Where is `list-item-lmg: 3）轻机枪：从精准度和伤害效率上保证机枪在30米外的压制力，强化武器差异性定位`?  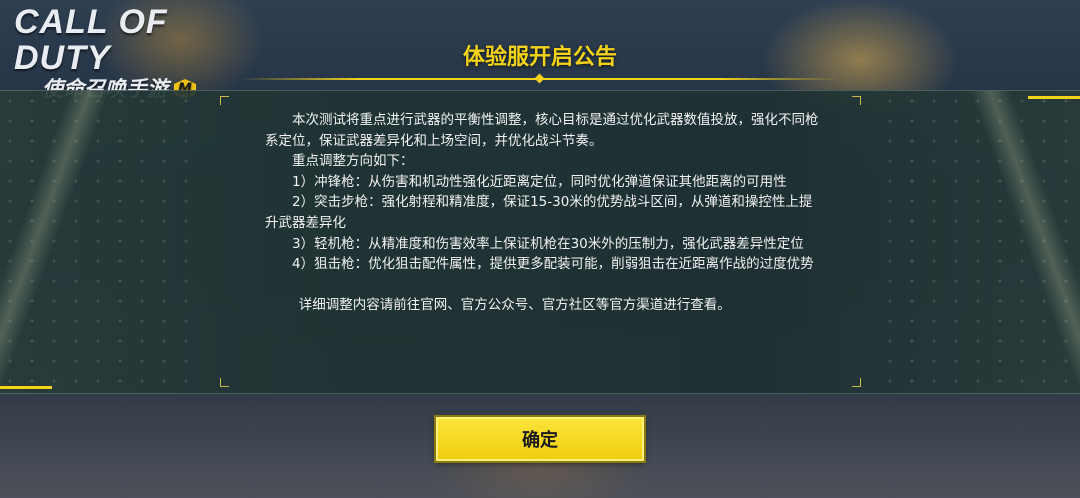
list-item-lmg: 3）轻机枪：从精准度和伤害效率上保证机枪在30米外的压制力，强化武器差异性定位 is located at coordinates (548, 243).